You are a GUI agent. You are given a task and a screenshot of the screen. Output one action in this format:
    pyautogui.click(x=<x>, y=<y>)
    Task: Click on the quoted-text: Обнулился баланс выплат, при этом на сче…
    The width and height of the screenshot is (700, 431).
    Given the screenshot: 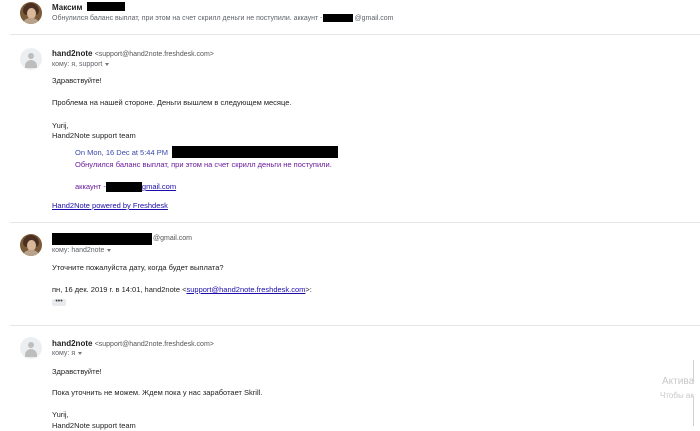 What is the action you would take?
    pyautogui.click(x=203, y=164)
    